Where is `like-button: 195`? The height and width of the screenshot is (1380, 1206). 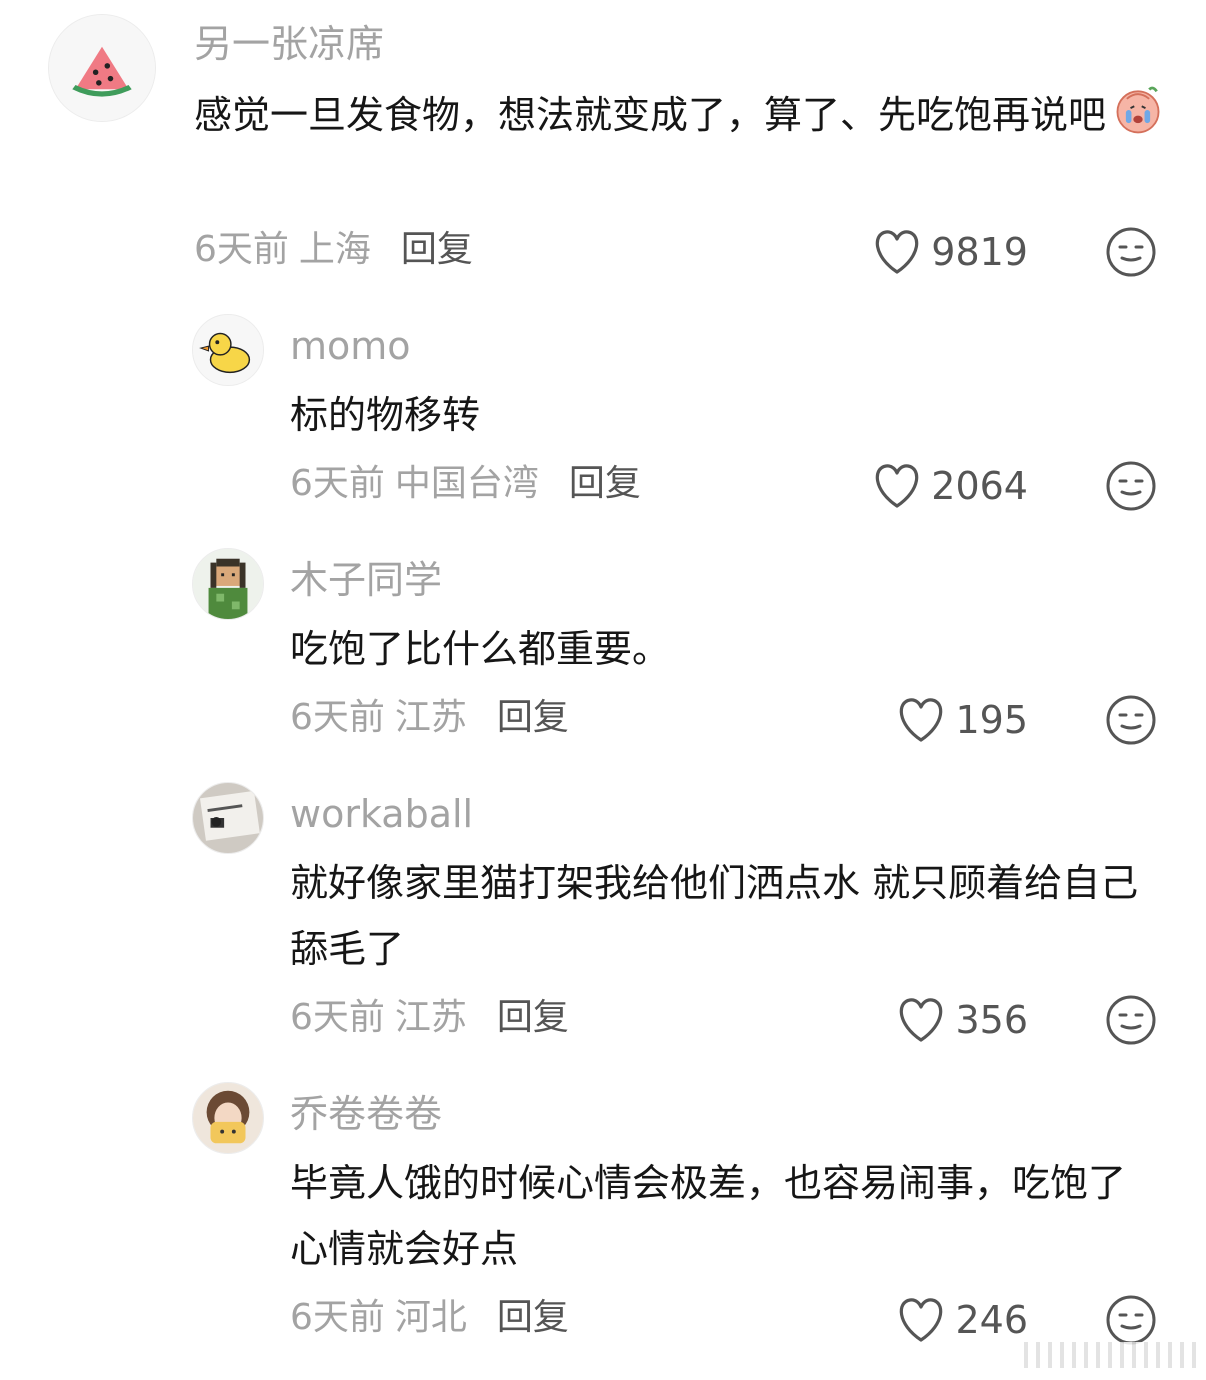 like-button: 195 is located at coordinates (961, 720).